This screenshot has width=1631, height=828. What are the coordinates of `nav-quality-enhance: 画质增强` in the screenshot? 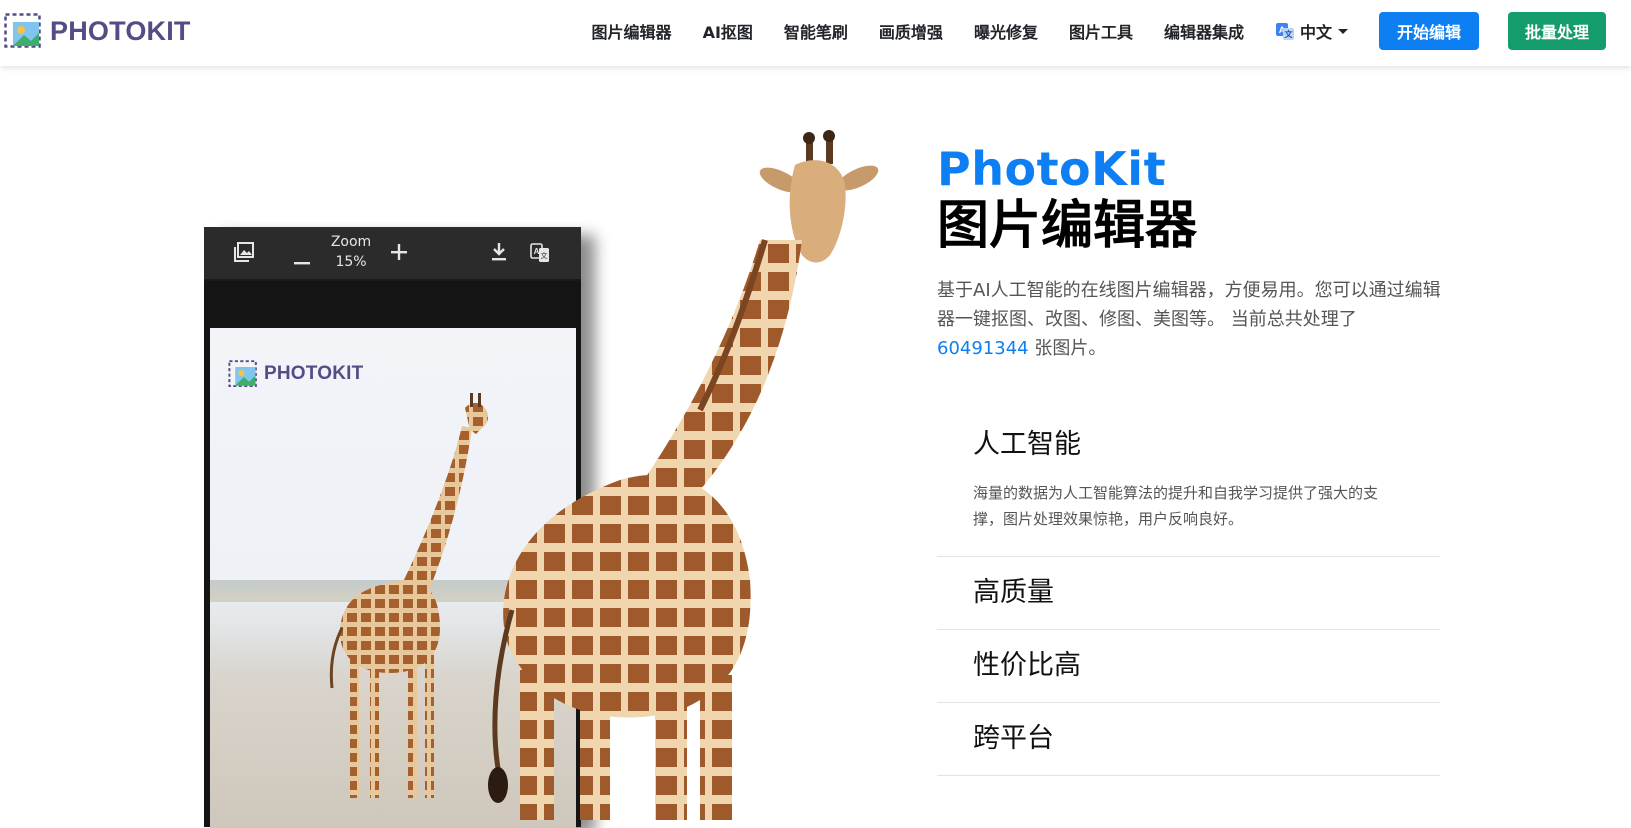 It's located at (911, 31).